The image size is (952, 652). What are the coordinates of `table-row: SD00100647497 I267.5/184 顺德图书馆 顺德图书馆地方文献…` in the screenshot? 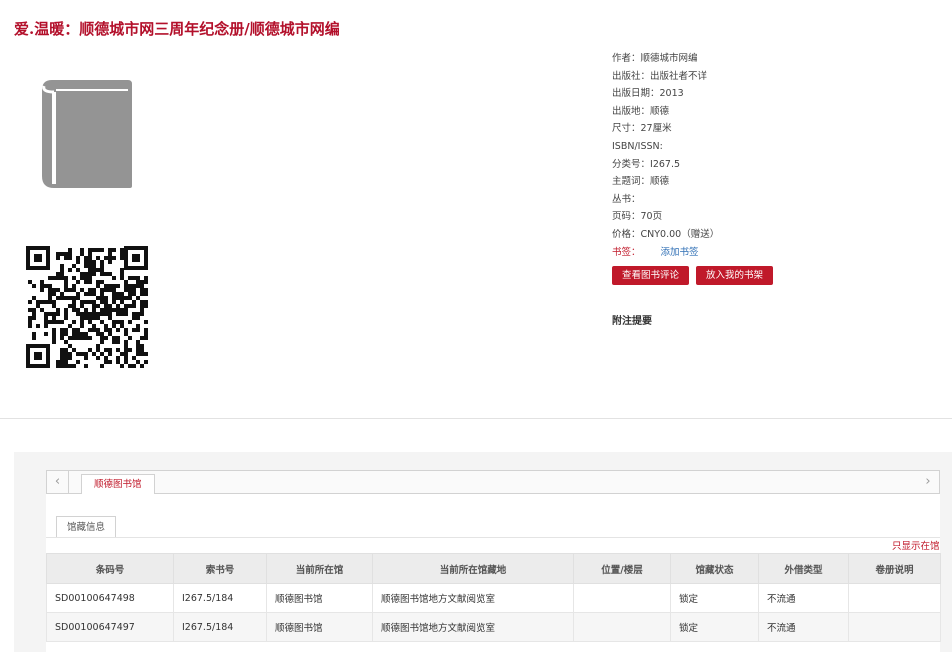 It's located at (493, 627).